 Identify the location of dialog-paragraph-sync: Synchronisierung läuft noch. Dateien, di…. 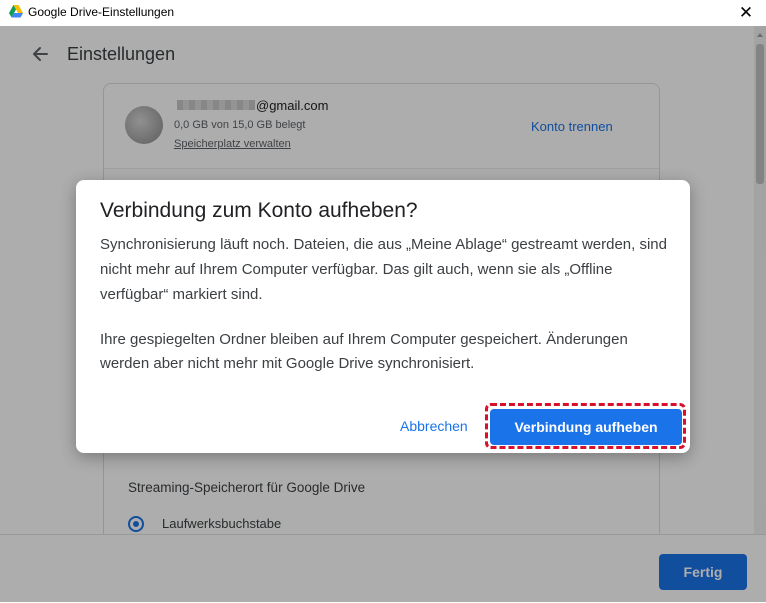
(383, 269).